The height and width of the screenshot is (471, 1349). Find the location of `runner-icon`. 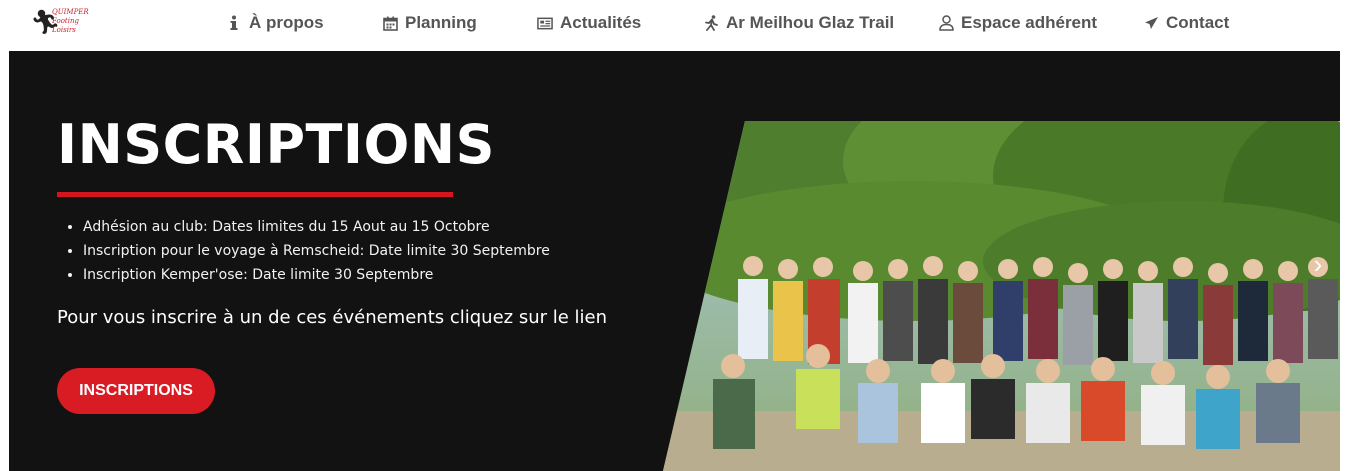

runner-icon is located at coordinates (711, 23).